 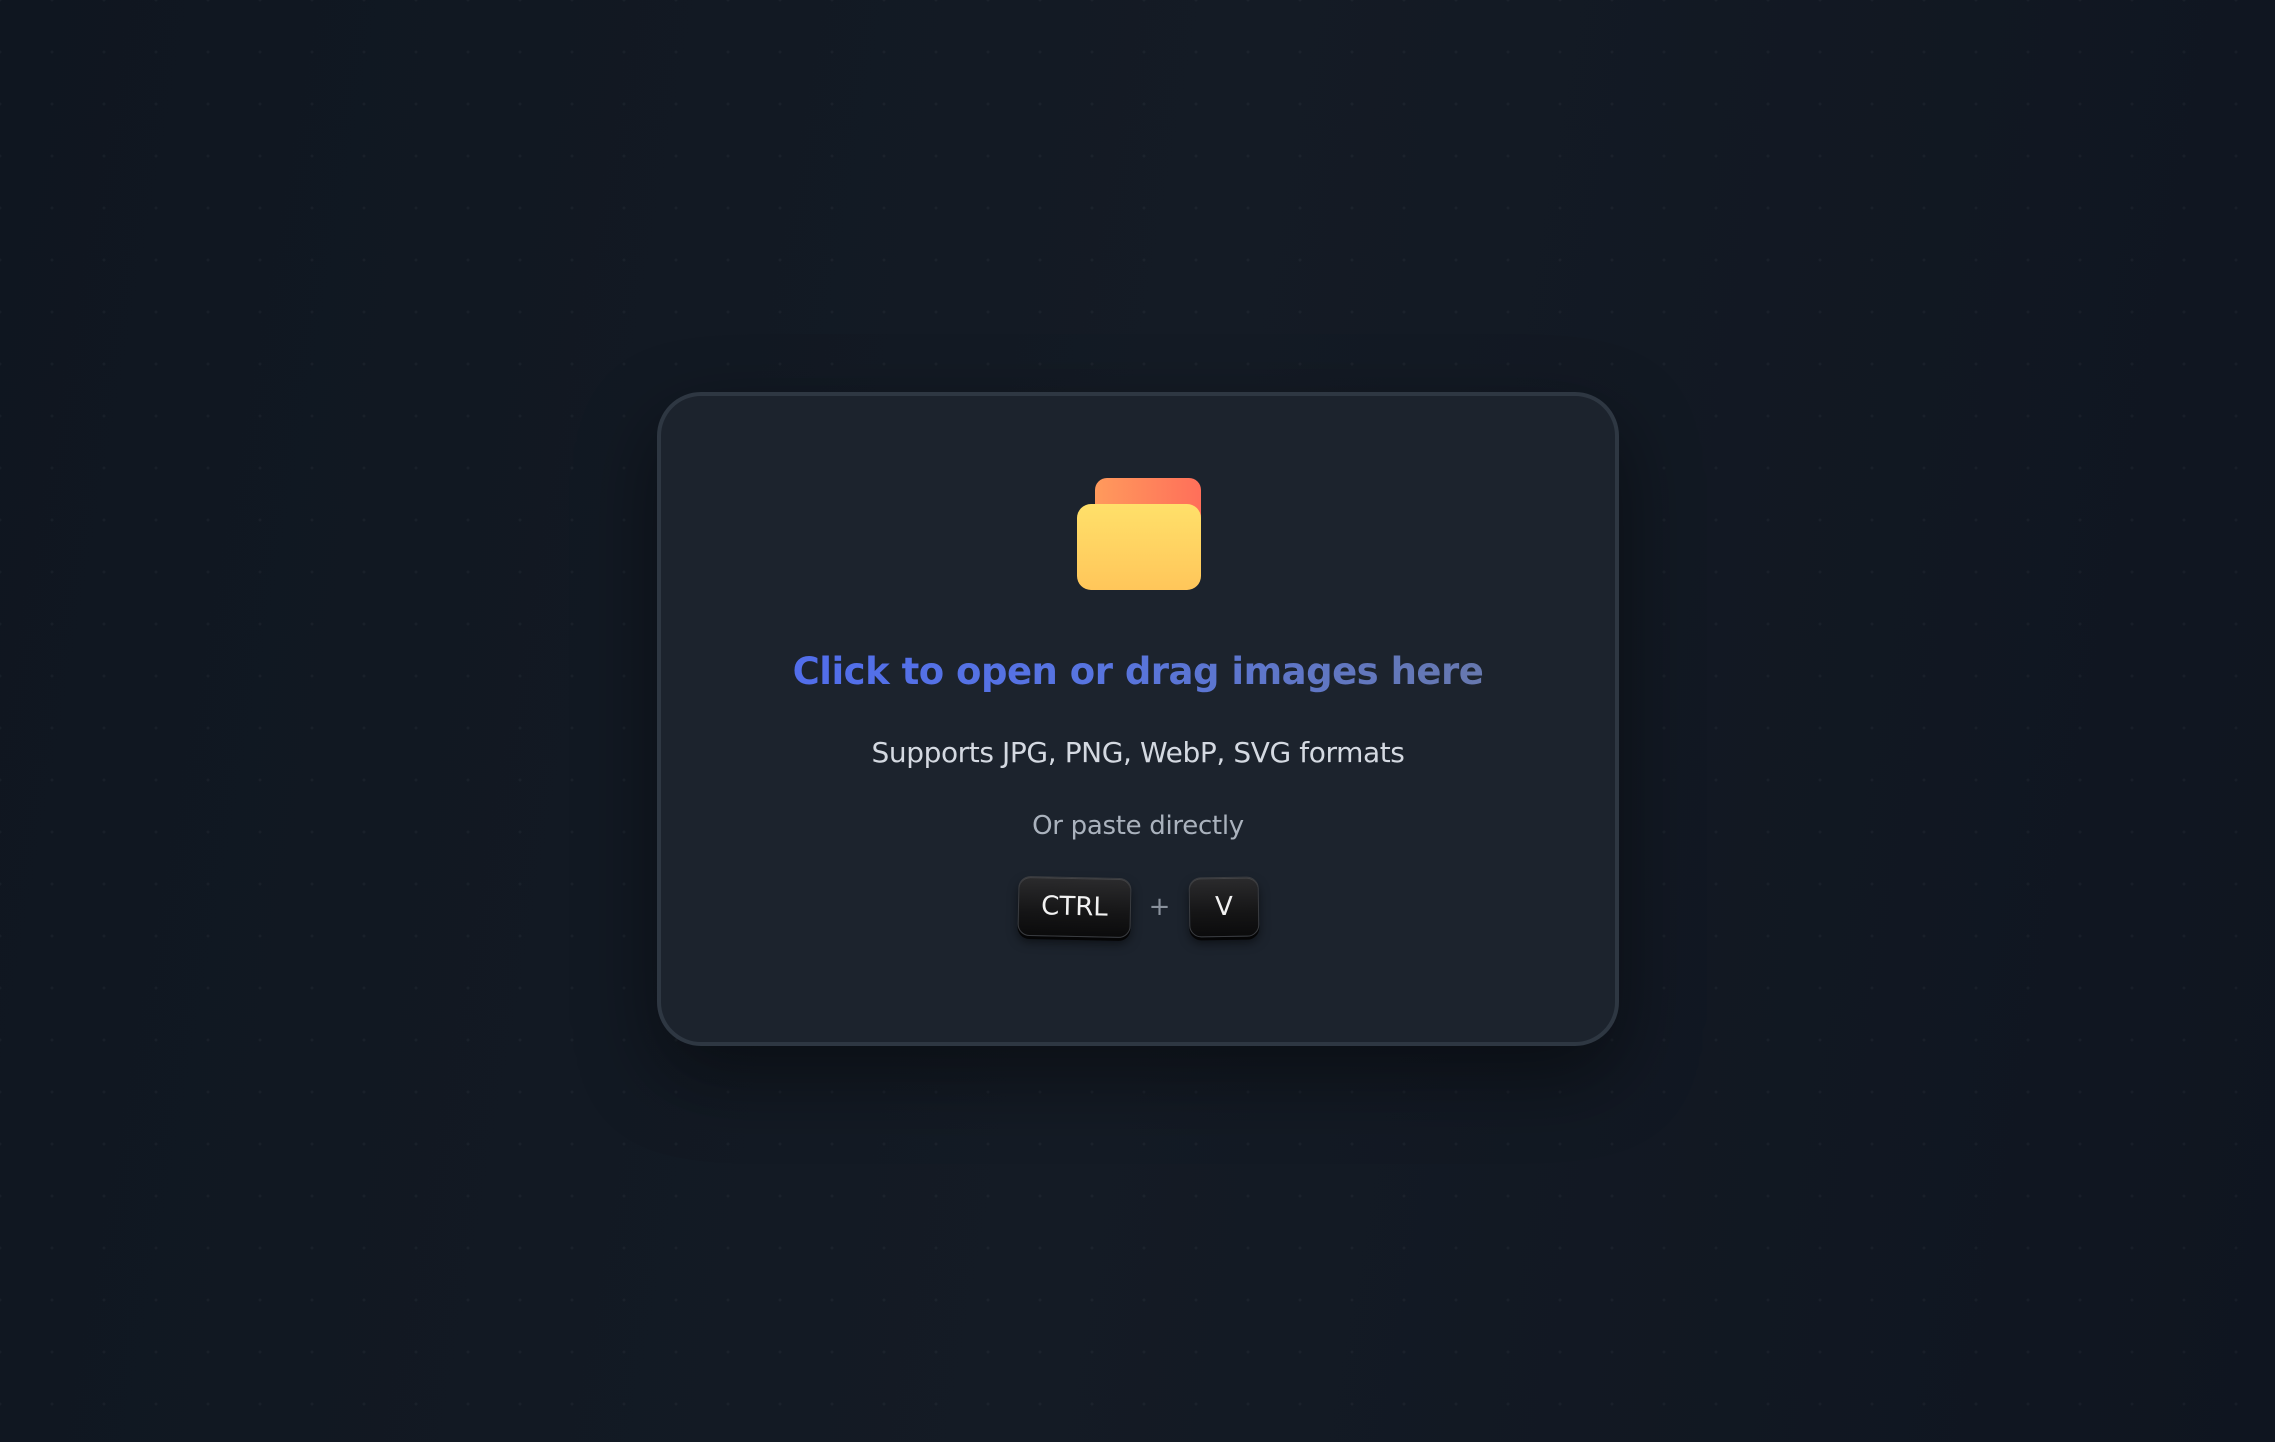 What do you see at coordinates (1223, 907) in the screenshot?
I see `v-key: V` at bounding box center [1223, 907].